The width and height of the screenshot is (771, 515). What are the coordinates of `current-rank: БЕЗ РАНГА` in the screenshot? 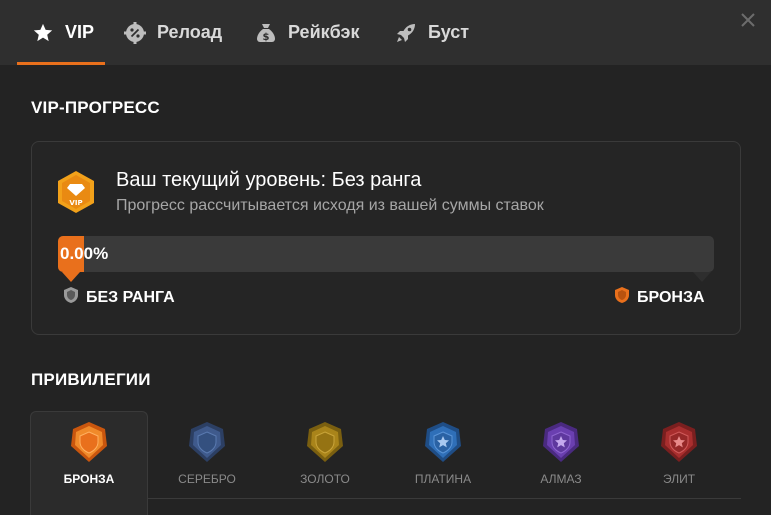 It's located at (119, 297).